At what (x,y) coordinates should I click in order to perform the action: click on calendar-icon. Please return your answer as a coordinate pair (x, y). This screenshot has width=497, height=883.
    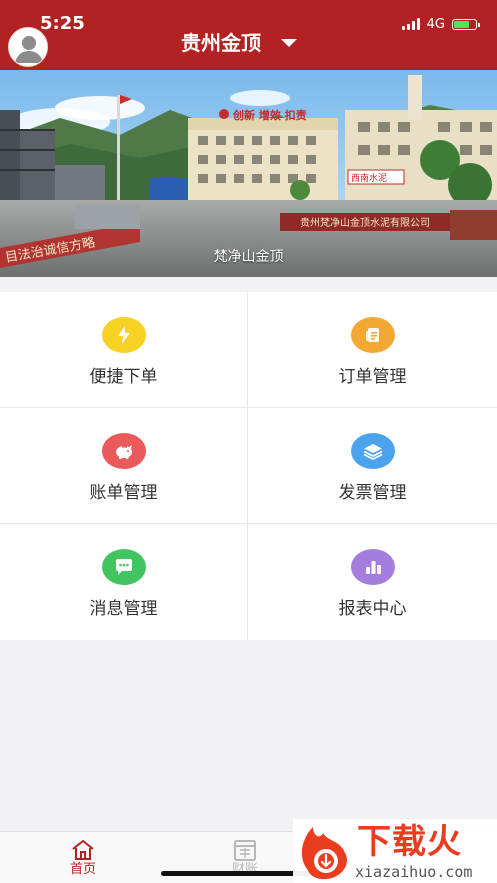
    Looking at the image, I should click on (245, 850).